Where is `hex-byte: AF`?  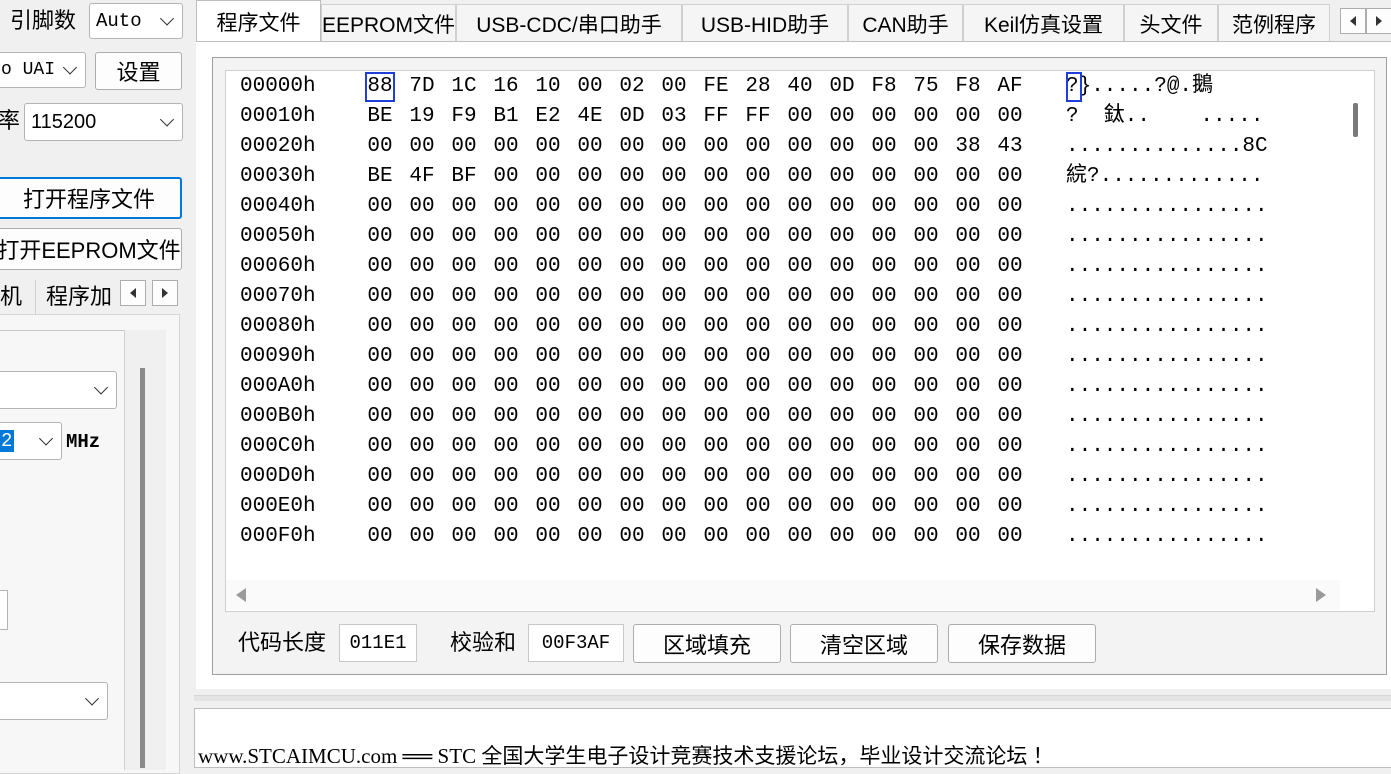 hex-byte: AF is located at coordinates (1010, 87).